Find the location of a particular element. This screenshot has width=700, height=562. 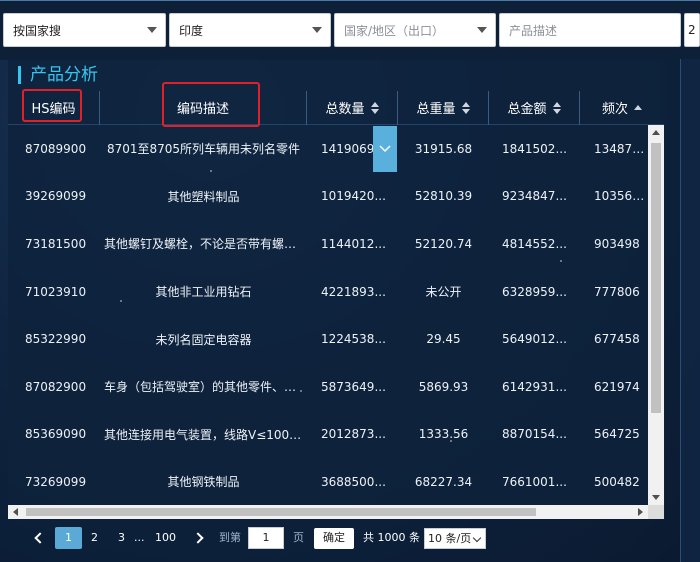

table-header: HS编码 编码描述 总数量 总重量 总金额 频次 is located at coordinates (336, 107).